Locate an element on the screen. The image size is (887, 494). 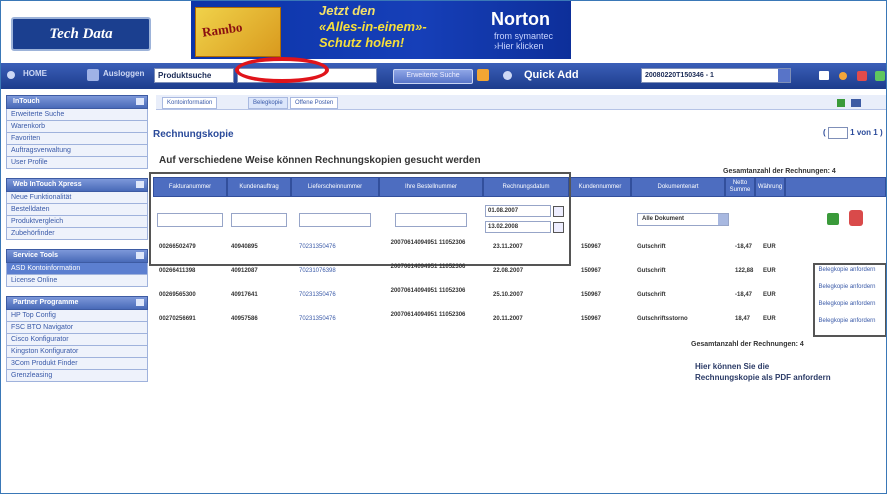
search-go-button is located at coordinates (833, 219).